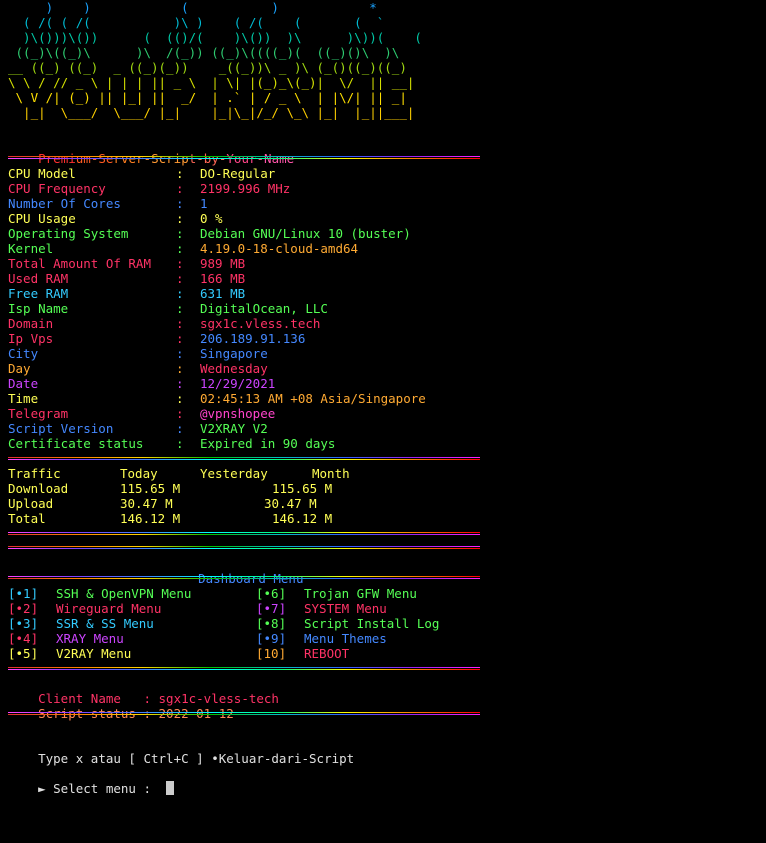 The width and height of the screenshot is (766, 843). I want to click on menu-item: [•6] Trojan GFW Menu, so click(336, 593).